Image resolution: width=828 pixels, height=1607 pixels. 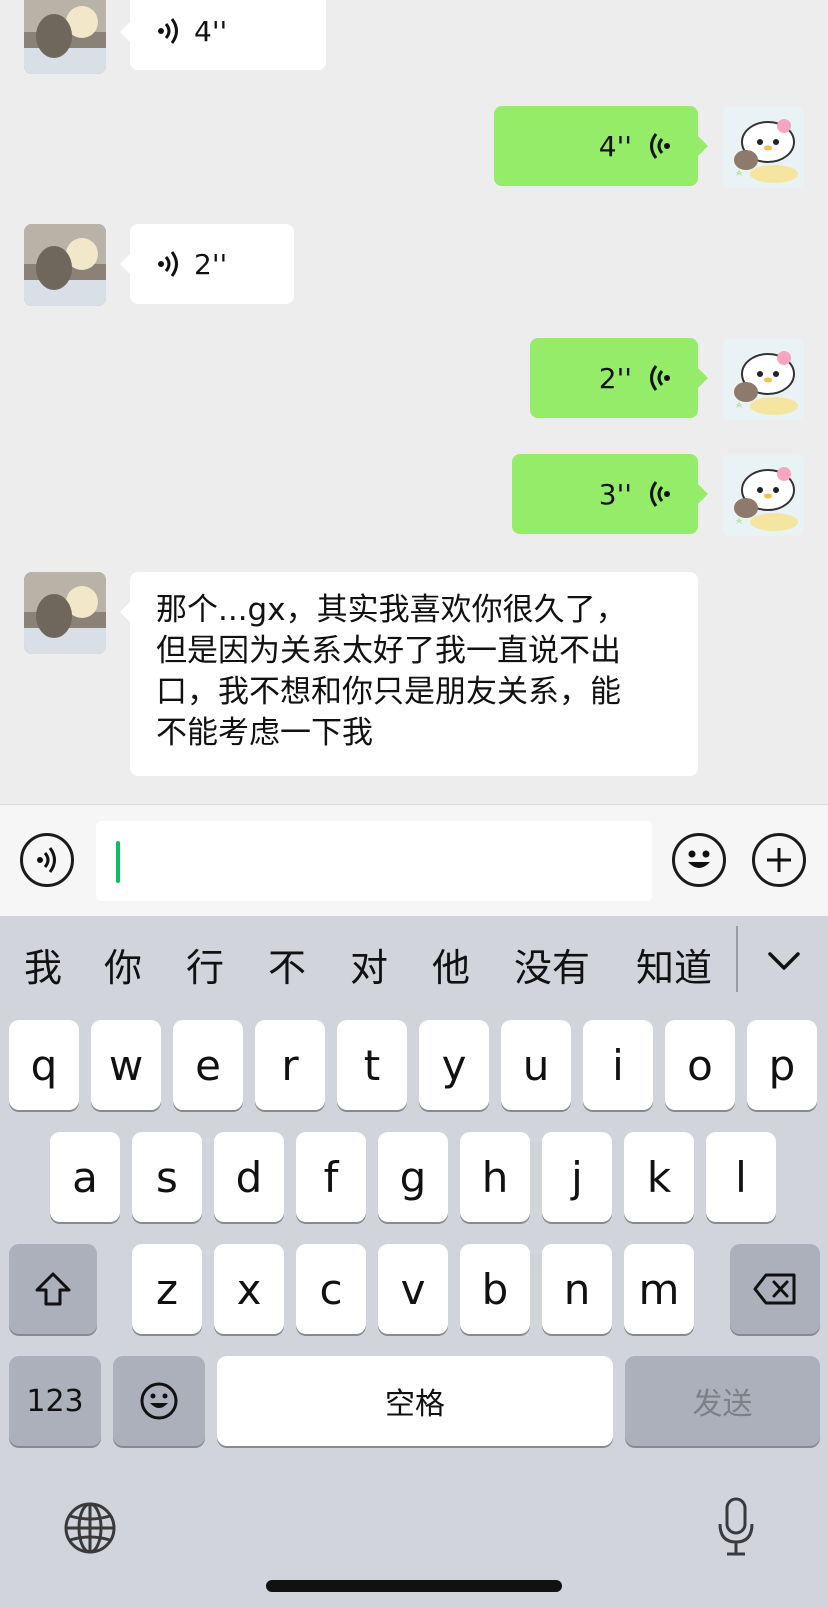 I want to click on message-line: 口，我不想和你只是朋友关系，能, so click(x=388, y=692).